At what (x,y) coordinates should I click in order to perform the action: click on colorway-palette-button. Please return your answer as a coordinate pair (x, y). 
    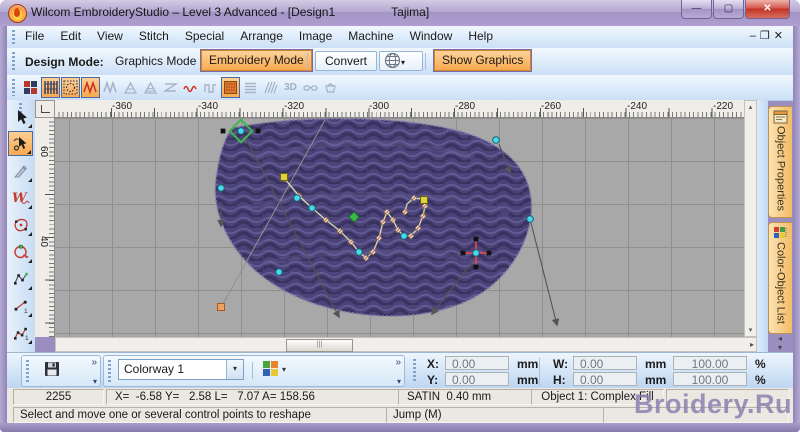
    Looking at the image, I should click on (270, 368).